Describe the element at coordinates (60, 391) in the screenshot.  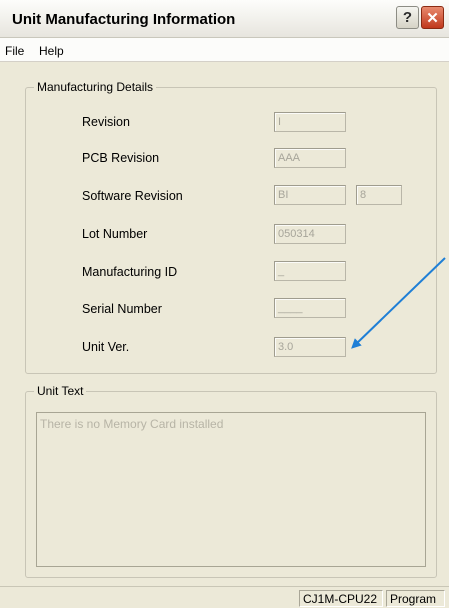
I see `unit-text-caption: Unit Text` at that location.